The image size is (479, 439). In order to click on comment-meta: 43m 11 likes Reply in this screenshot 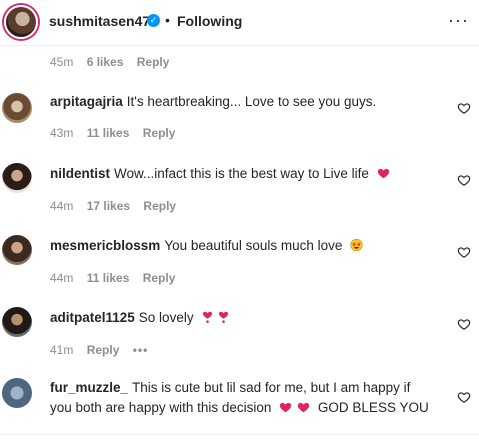, I will do `click(117, 133)`.